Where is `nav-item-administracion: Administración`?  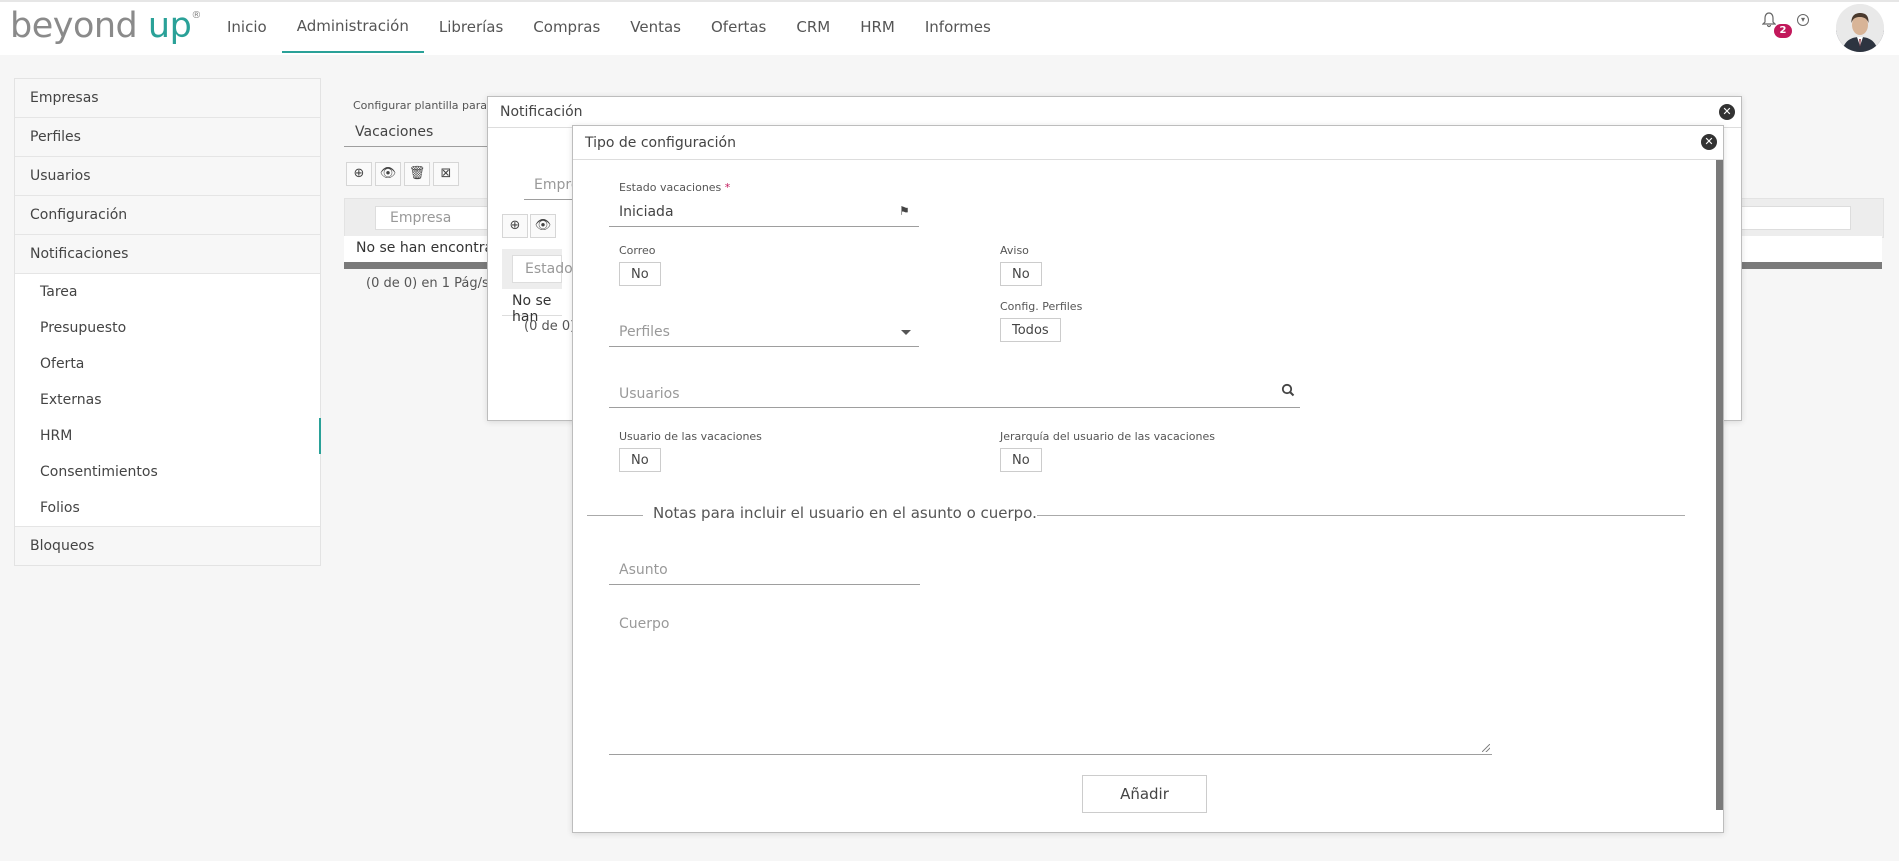 nav-item-administracion: Administración is located at coordinates (352, 26).